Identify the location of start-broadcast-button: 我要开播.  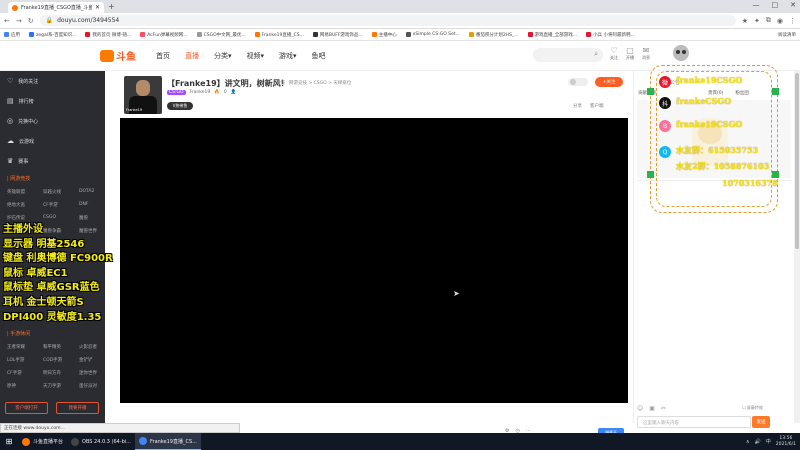
(77, 408).